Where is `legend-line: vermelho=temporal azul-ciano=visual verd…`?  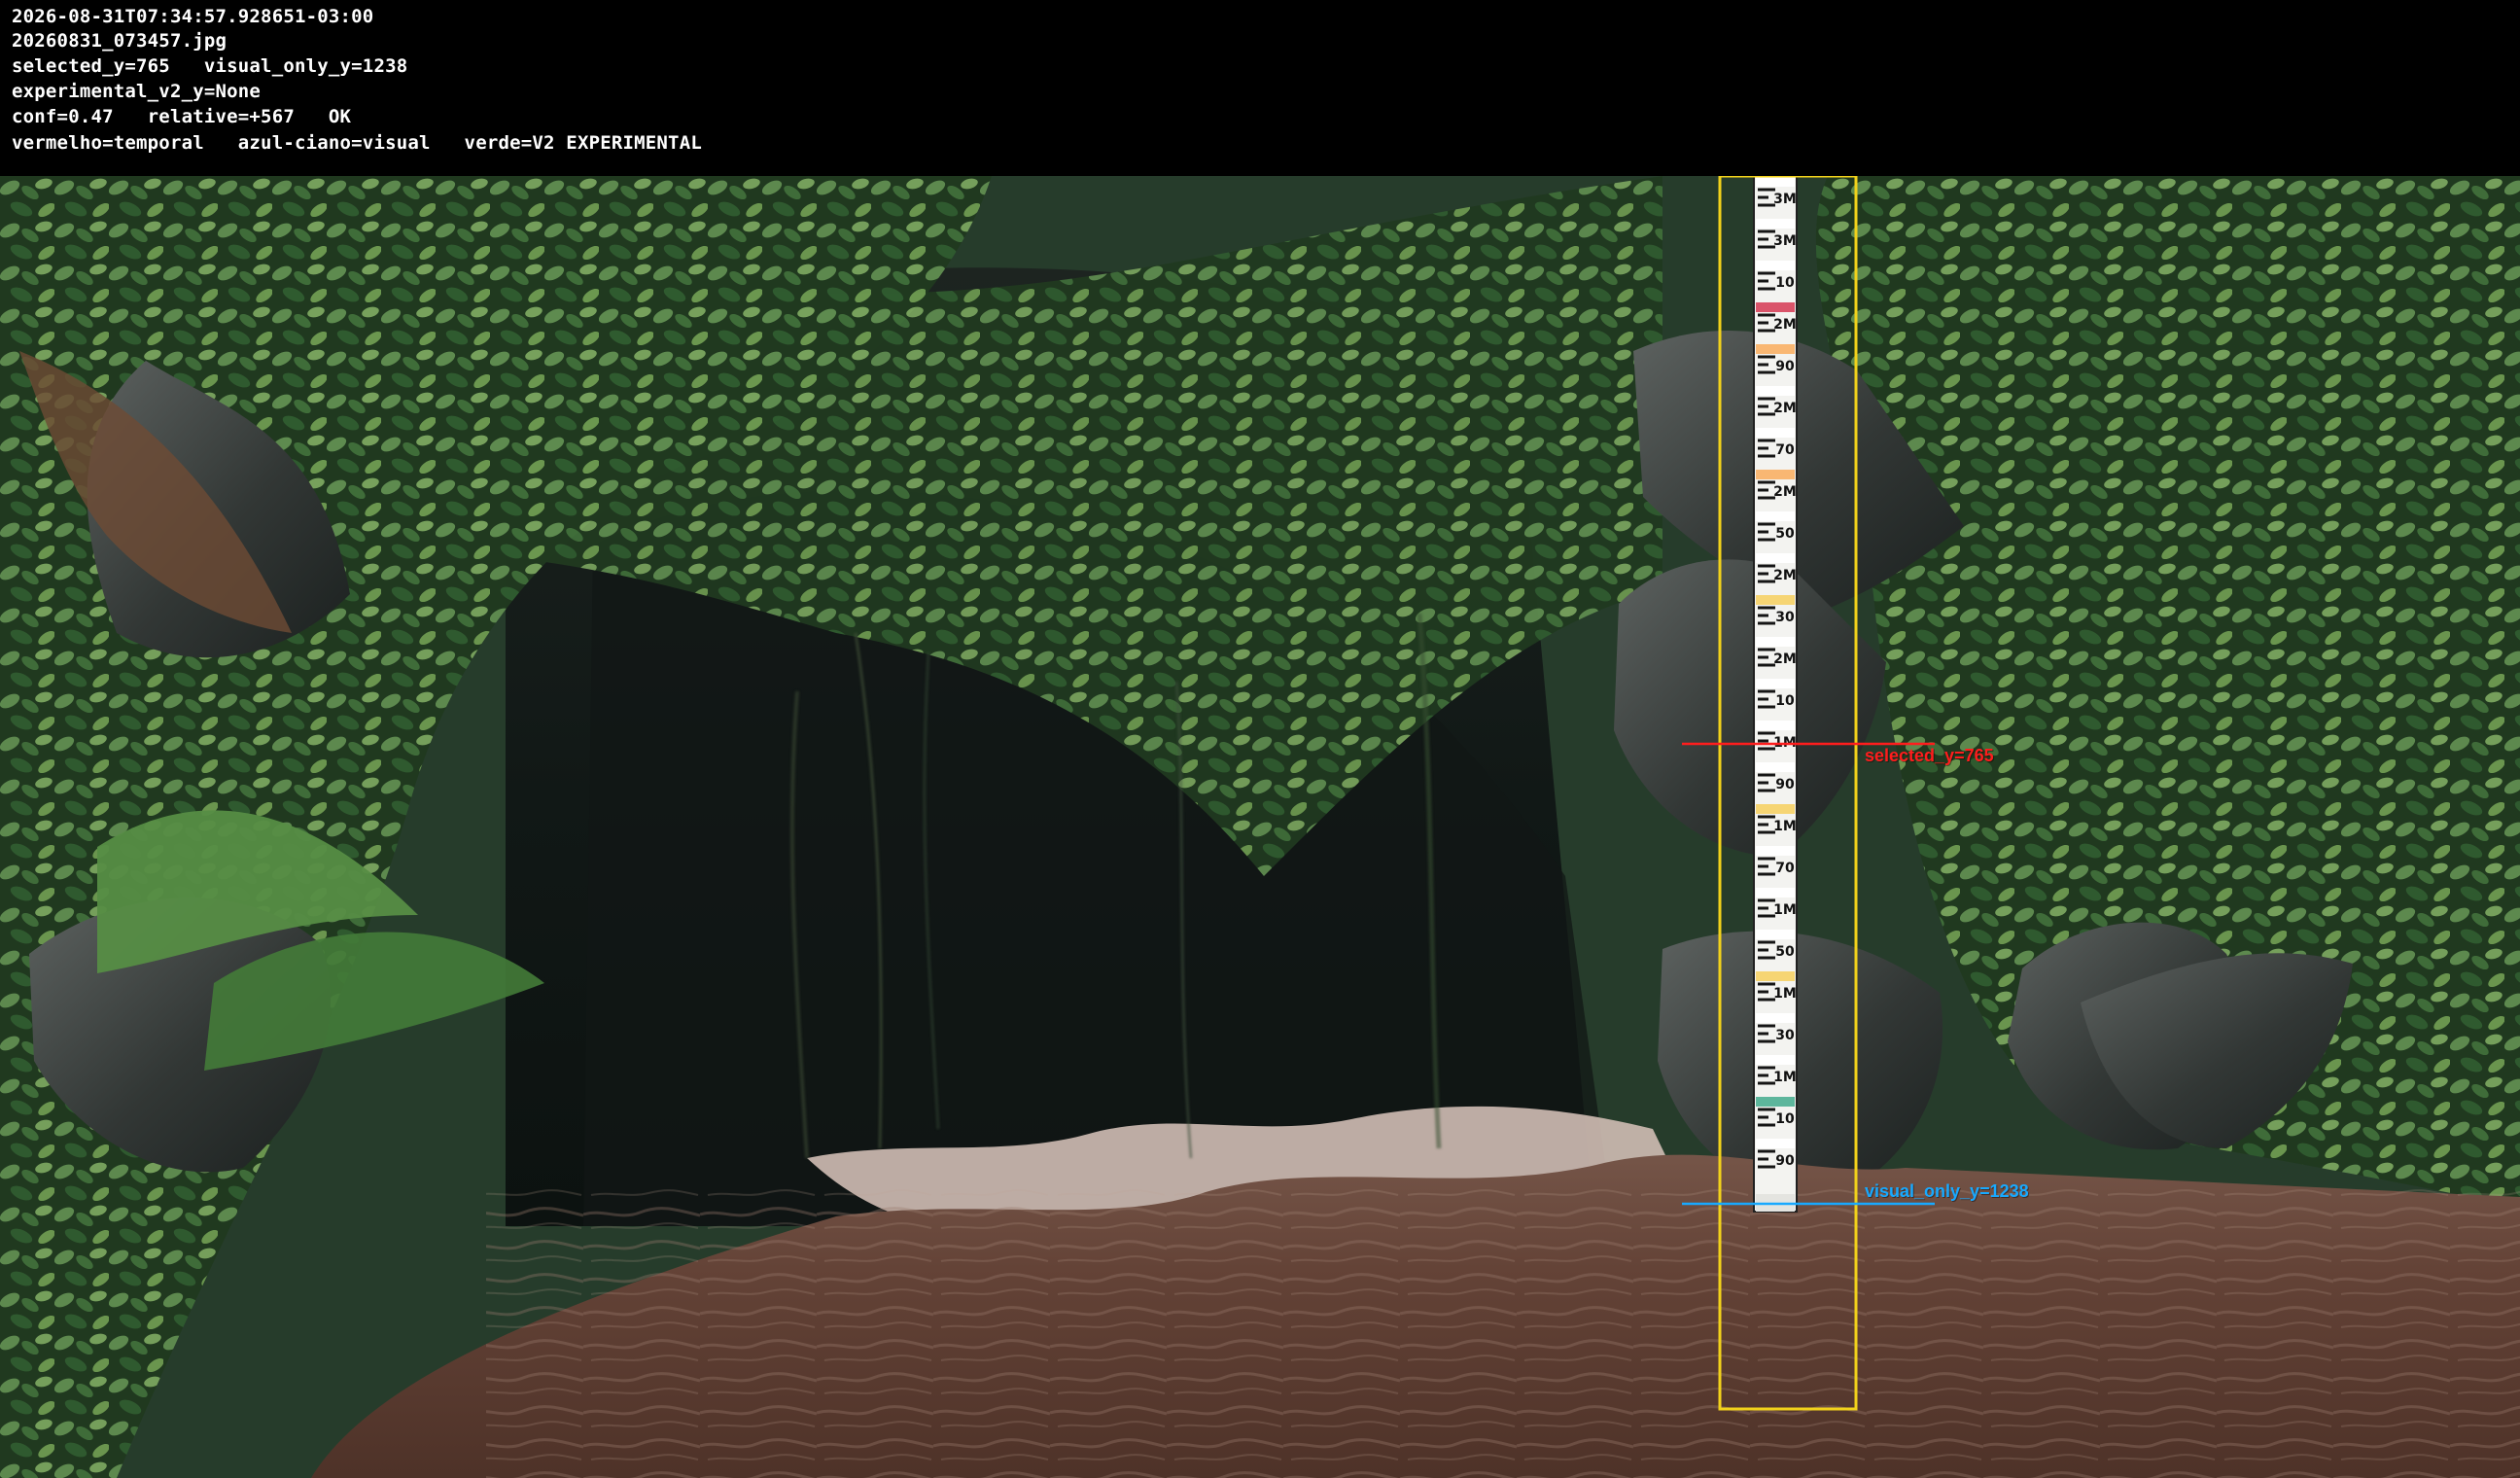 legend-line: vermelho=temporal azul-ciano=visual verd… is located at coordinates (357, 143).